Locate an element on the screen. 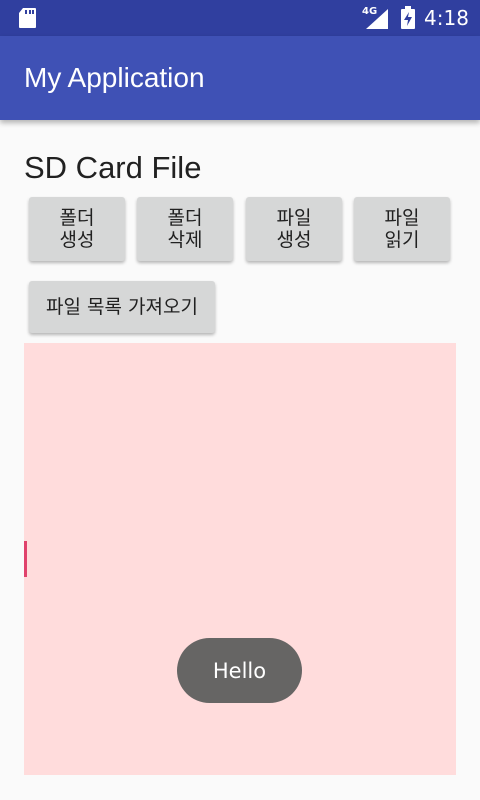 Image resolution: width=480 pixels, height=800 pixels. create-file-label: 파일 생성 is located at coordinates (294, 229).